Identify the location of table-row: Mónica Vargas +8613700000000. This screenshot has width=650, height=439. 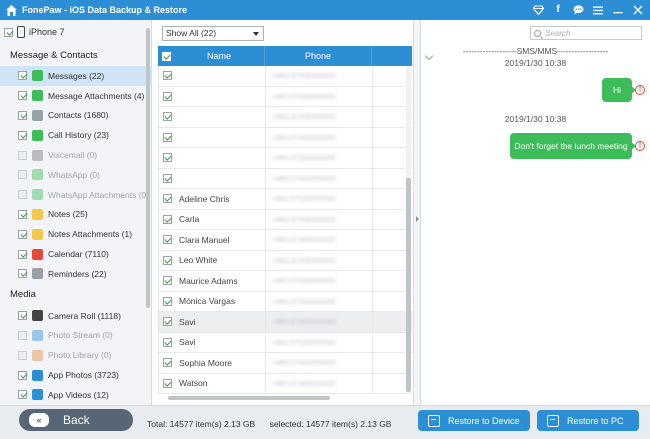
(285, 301).